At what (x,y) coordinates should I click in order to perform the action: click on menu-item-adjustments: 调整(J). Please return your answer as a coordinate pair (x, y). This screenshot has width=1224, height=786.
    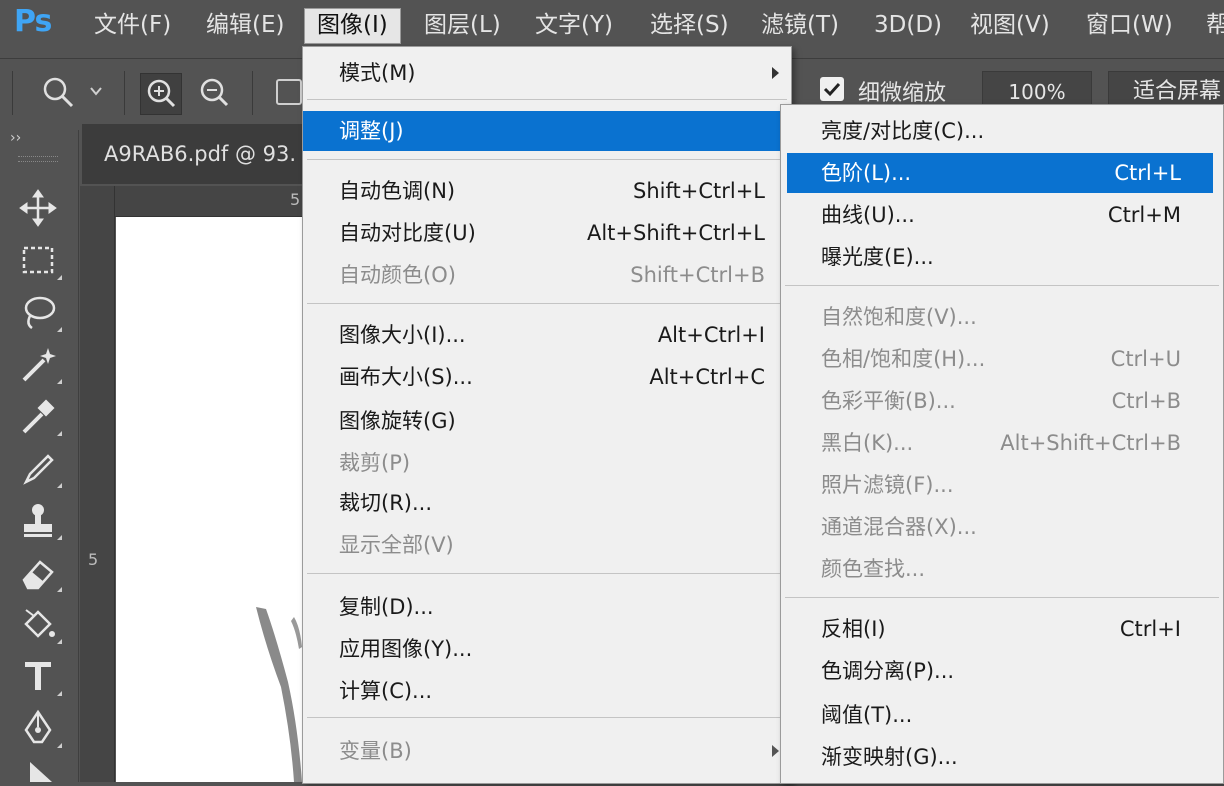
    Looking at the image, I should click on (547, 131).